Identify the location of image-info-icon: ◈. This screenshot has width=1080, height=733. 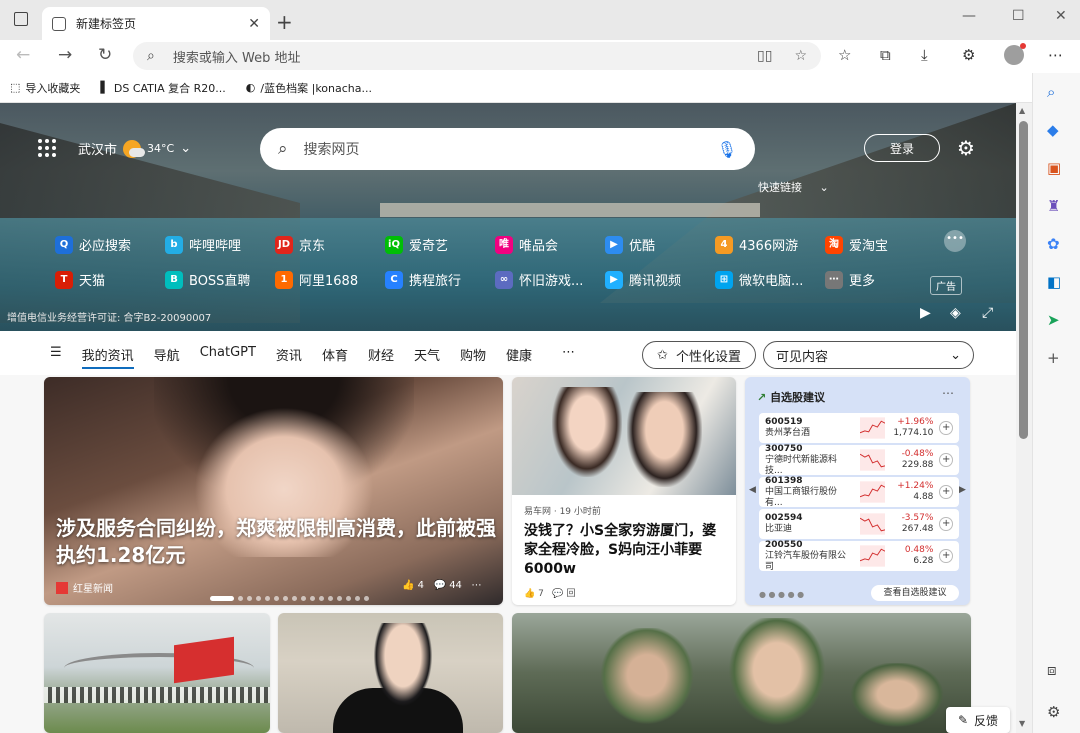
(955, 313).